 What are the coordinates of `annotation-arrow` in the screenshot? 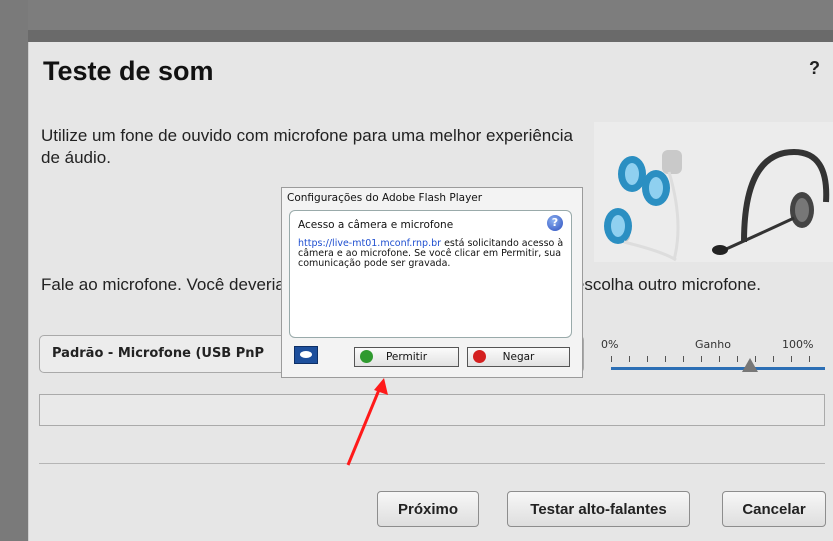 It's located at (367, 422).